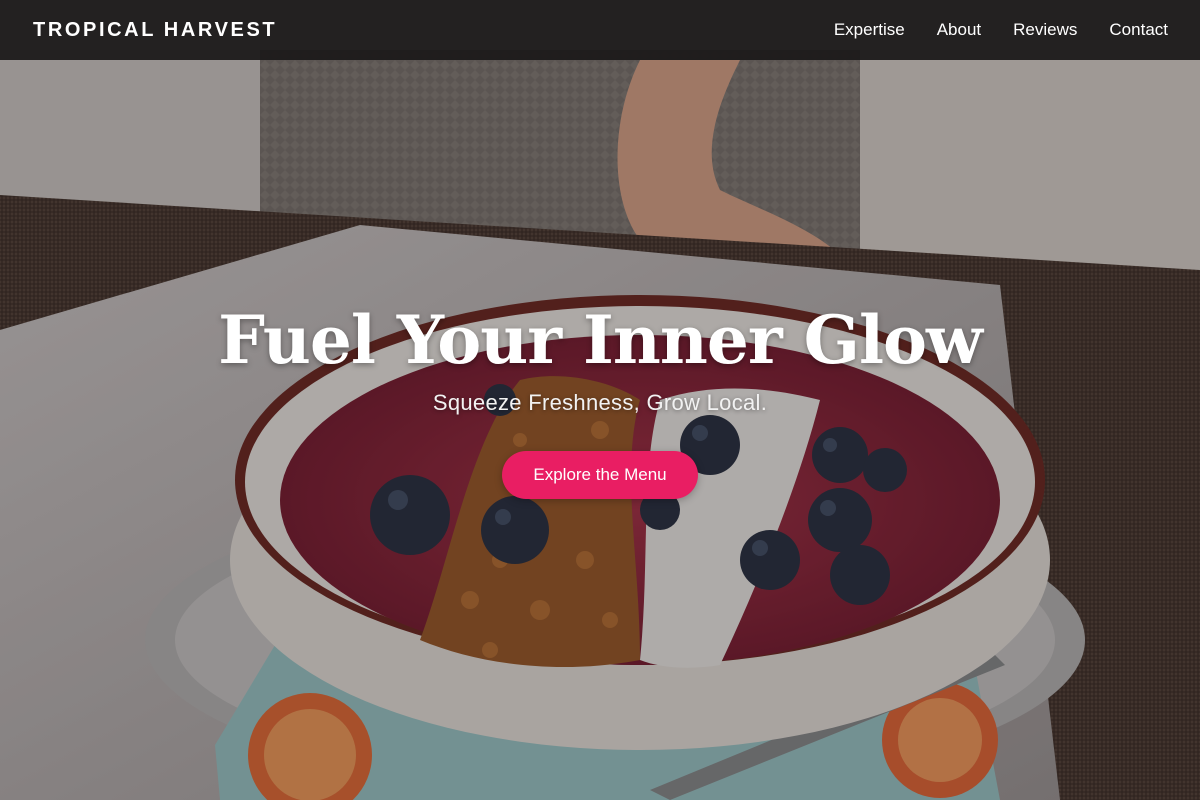  Describe the element at coordinates (600, 340) in the screenshot. I see `hero-title: Fuel Your Inner Glow` at that location.